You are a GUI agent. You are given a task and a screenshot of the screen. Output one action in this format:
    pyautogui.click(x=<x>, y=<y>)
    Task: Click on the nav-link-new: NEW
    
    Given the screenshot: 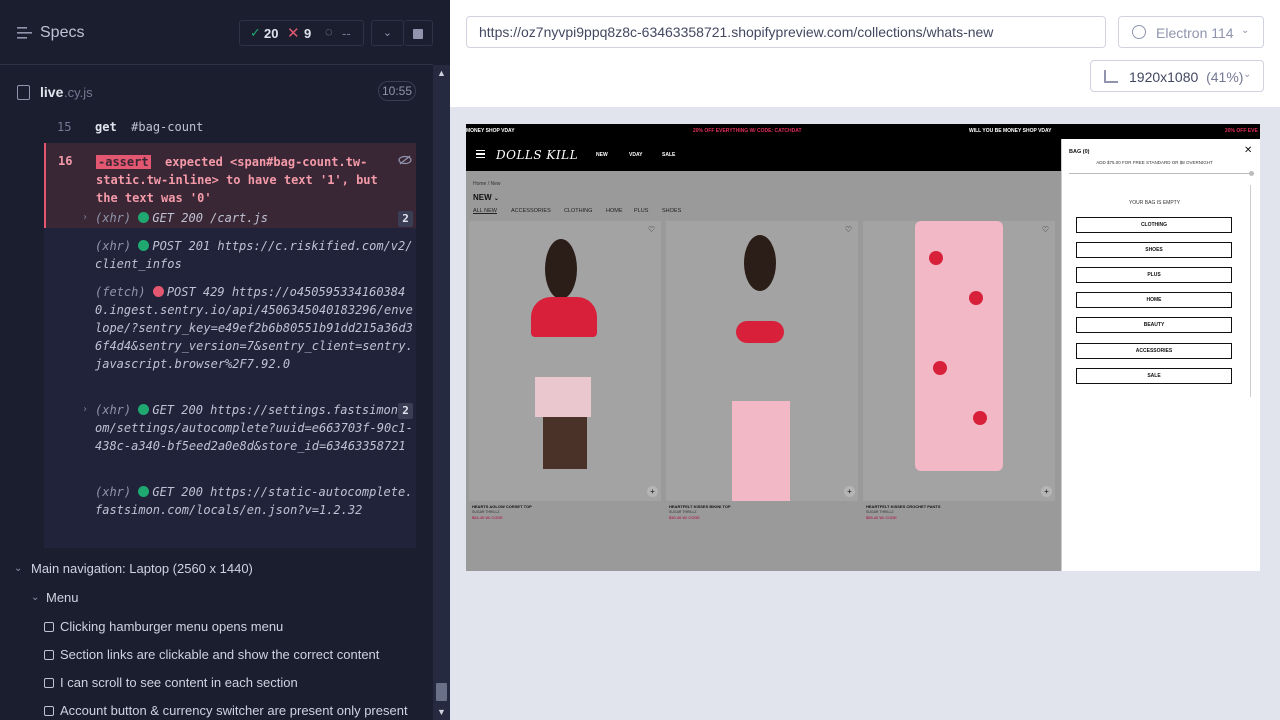 What is the action you would take?
    pyautogui.click(x=602, y=155)
    